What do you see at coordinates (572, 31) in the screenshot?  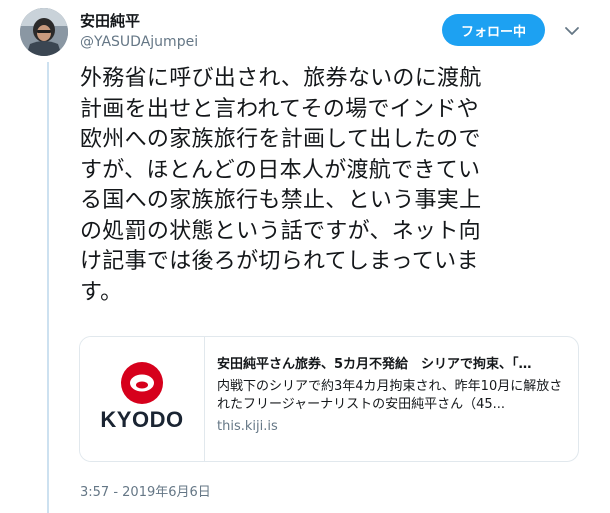 I see `chevron-down-icon` at bounding box center [572, 31].